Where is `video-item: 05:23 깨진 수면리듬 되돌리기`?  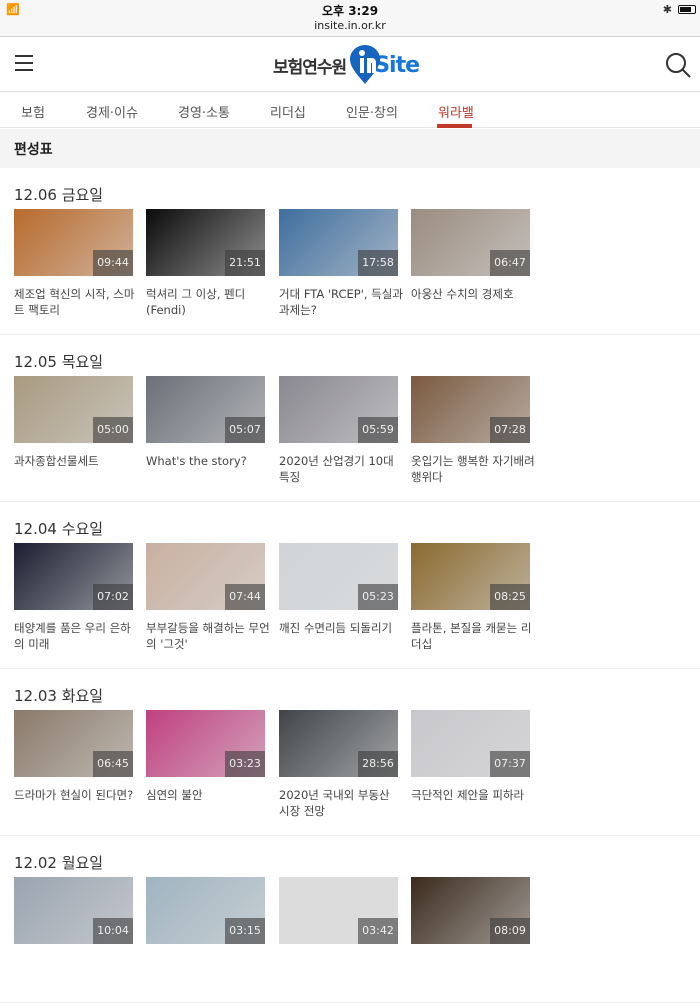
video-item: 05:23 깨진 수면리듬 되돌리기 is located at coordinates (338, 589).